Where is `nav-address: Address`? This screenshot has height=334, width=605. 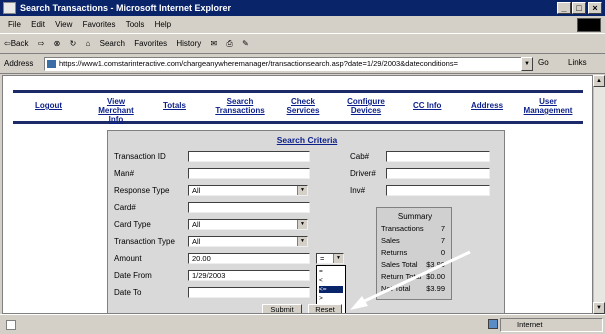 nav-address: Address is located at coordinates (487, 105).